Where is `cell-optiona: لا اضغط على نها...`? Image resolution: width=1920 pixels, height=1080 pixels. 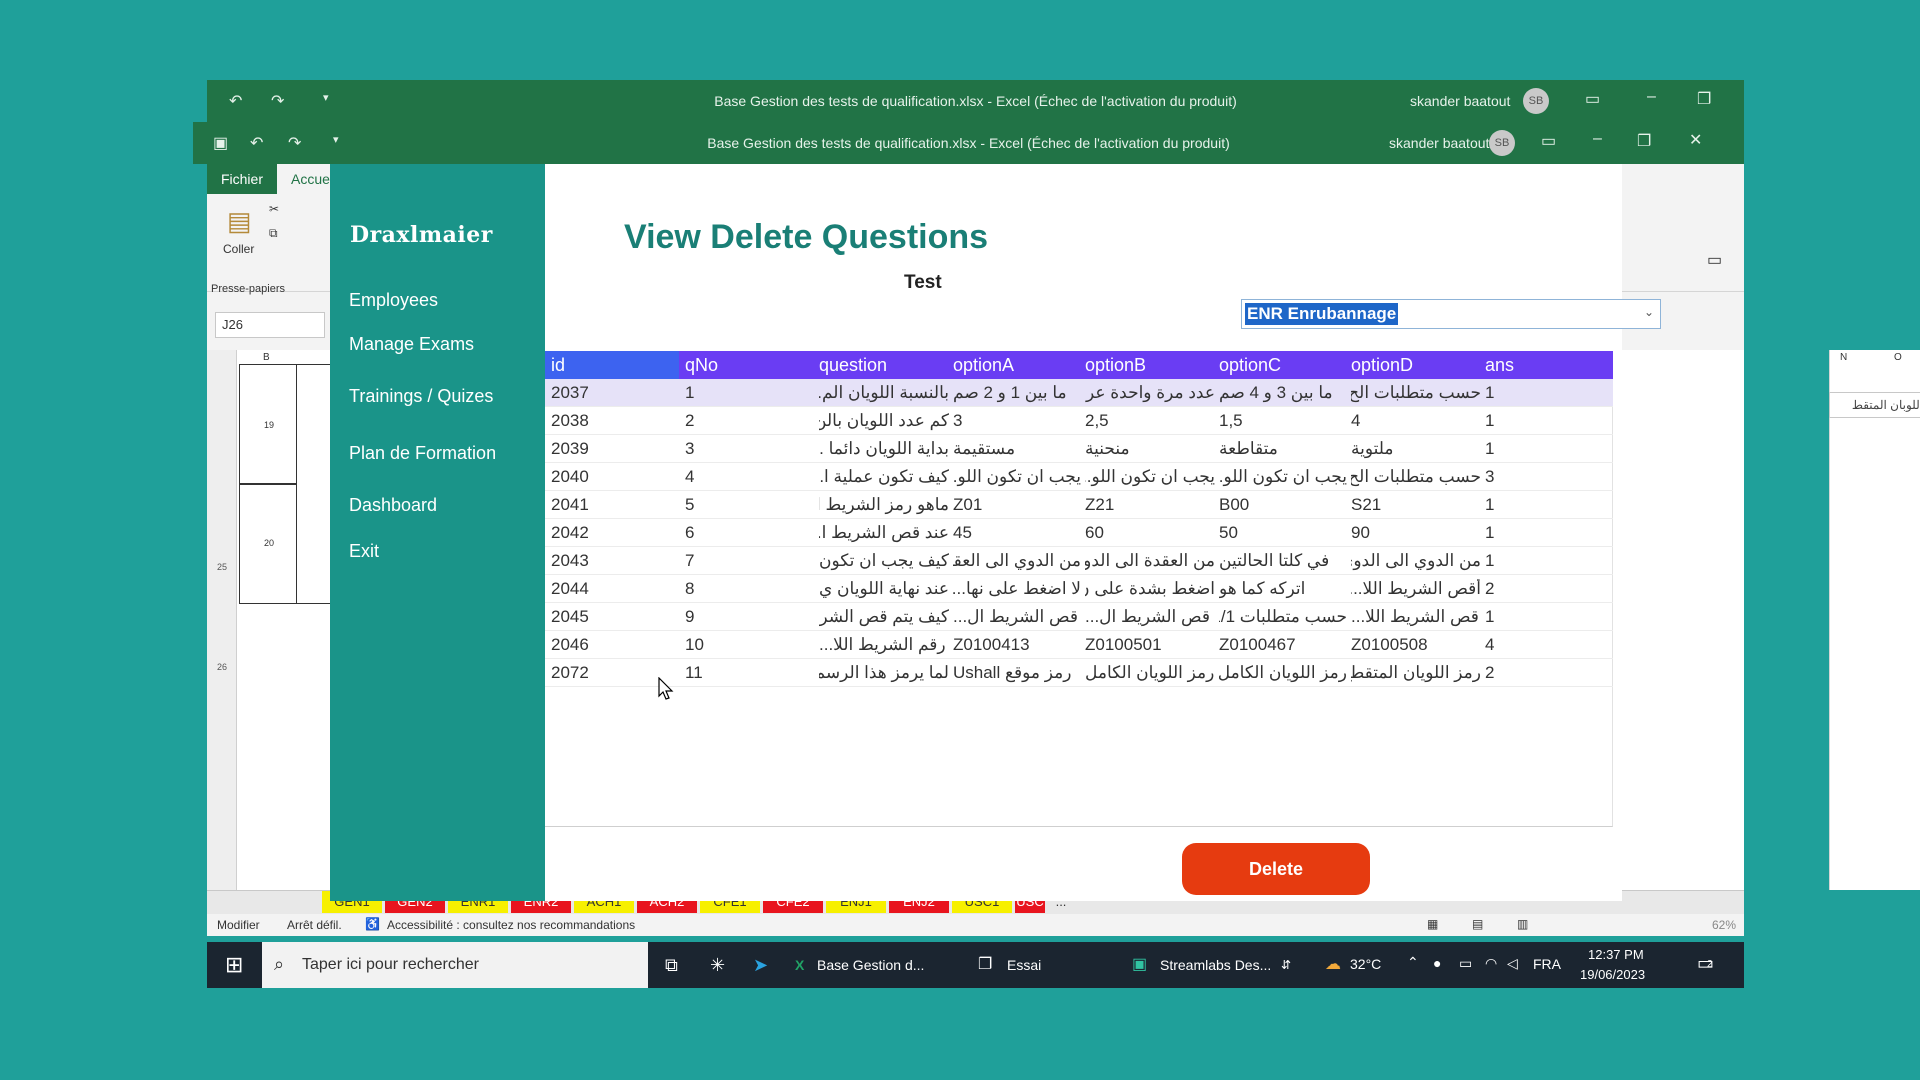
cell-optiona: لا اضغط على نها... is located at coordinates (1017, 589).